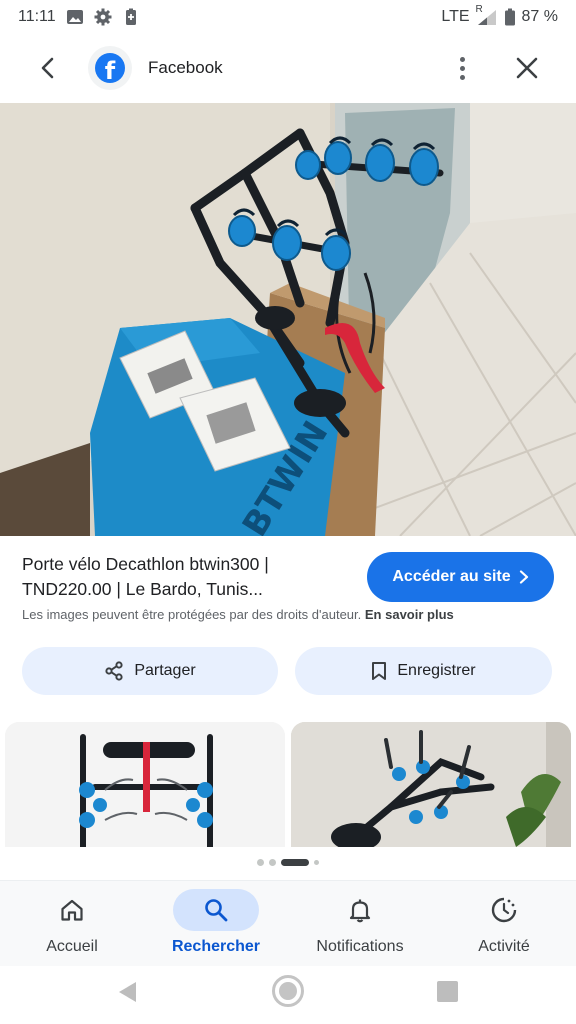  I want to click on bell-icon, so click(360, 911).